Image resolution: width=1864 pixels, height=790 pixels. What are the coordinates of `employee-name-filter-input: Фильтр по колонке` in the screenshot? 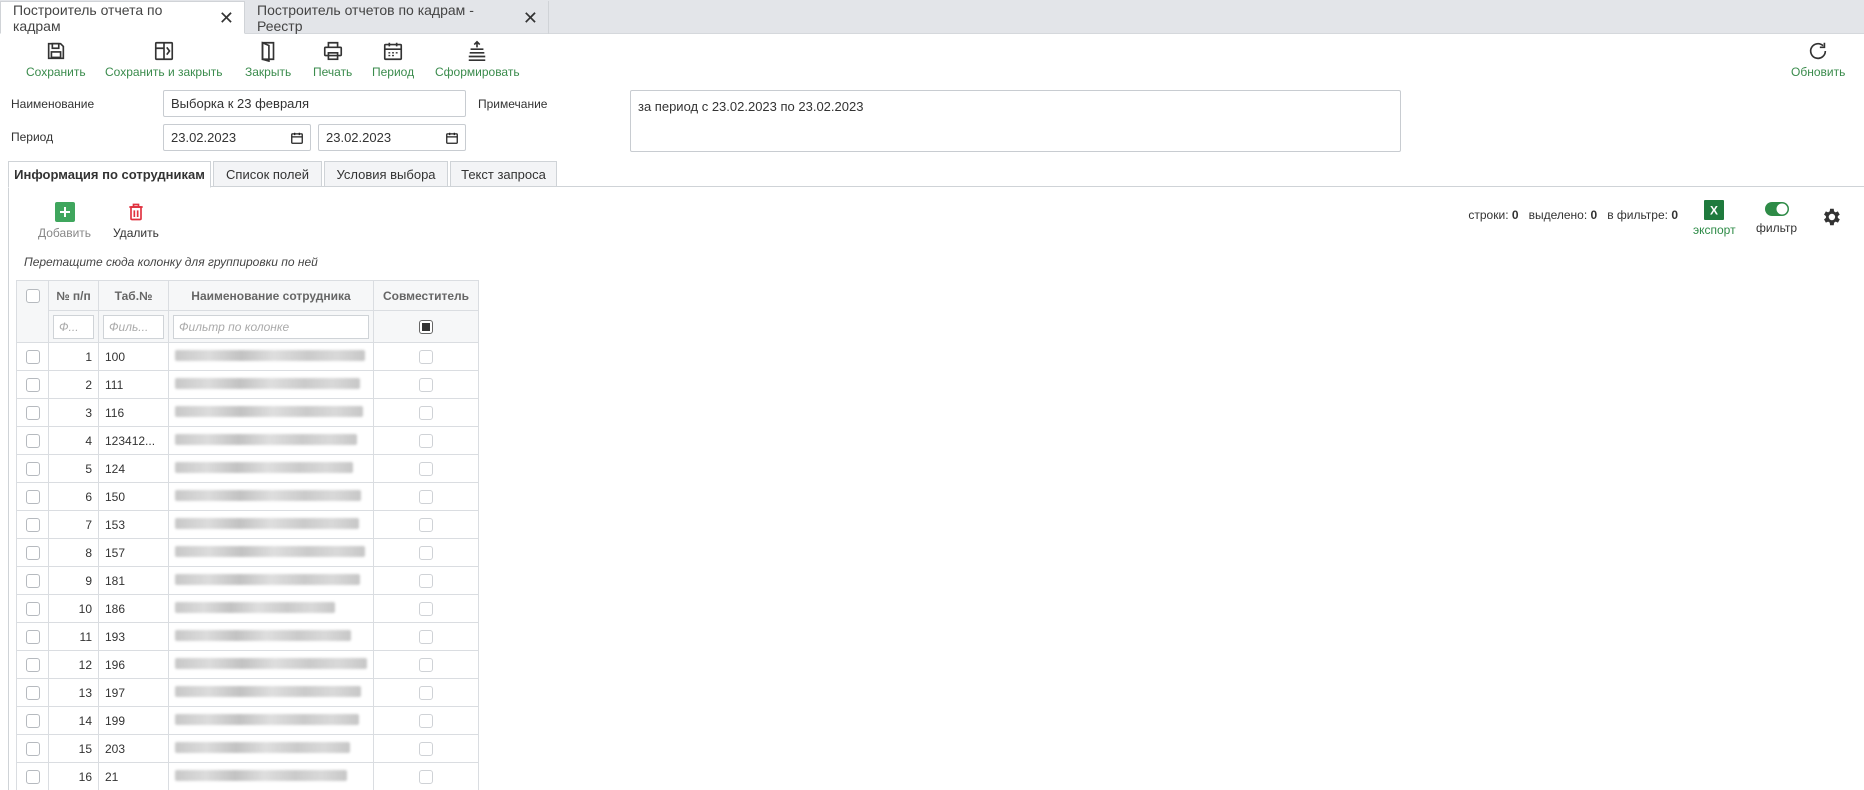 It's located at (271, 326).